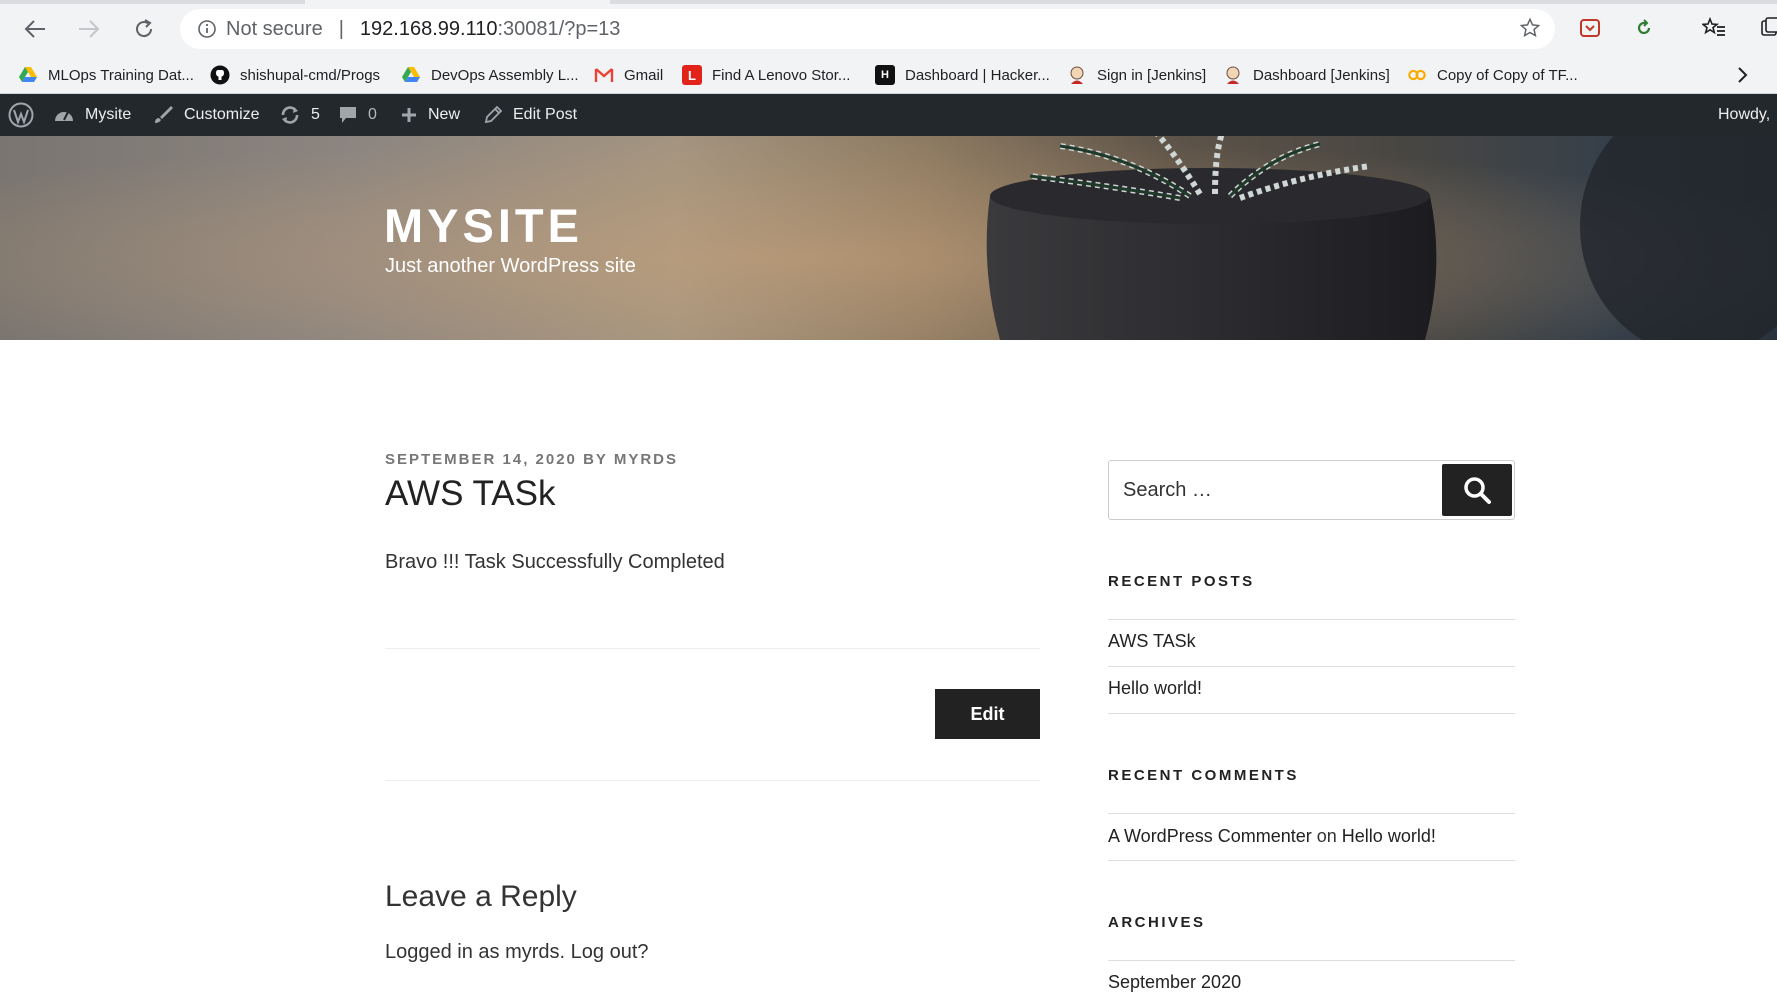 This screenshot has height=995, width=1777. I want to click on new-content-menu: New, so click(430, 115).